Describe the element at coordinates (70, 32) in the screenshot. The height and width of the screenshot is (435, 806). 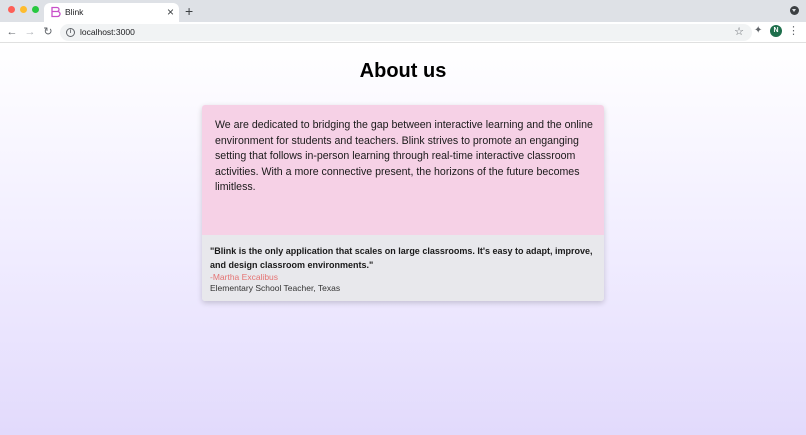
I see `site-info-icon: i` at that location.